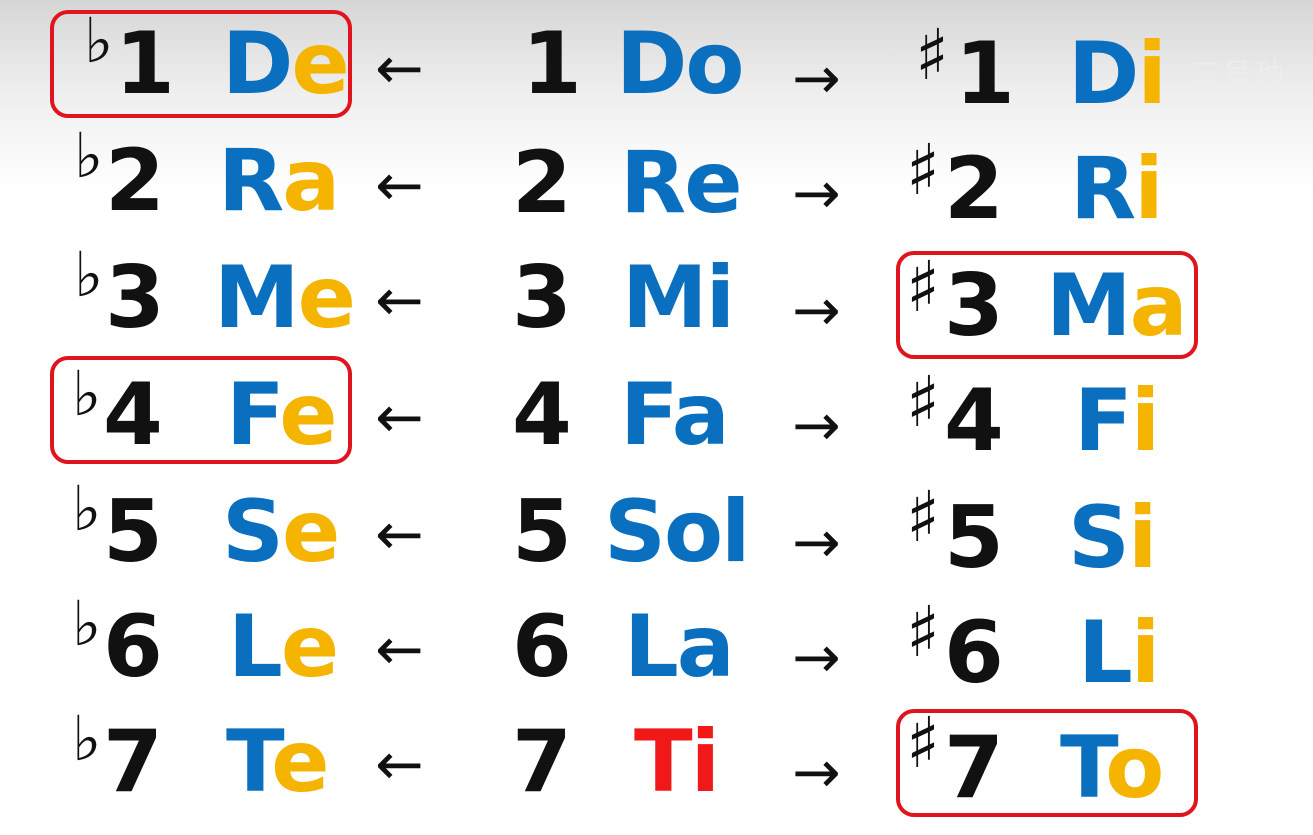 The image size is (1313, 835). Describe the element at coordinates (974, 653) in the screenshot. I see `sharp-degree: 6` at that location.